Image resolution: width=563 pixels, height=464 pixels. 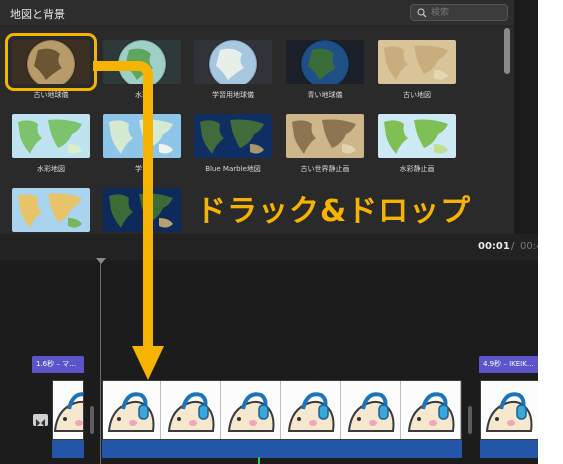 What do you see at coordinates (467, 12) in the screenshot?
I see `search-input` at bounding box center [467, 12].